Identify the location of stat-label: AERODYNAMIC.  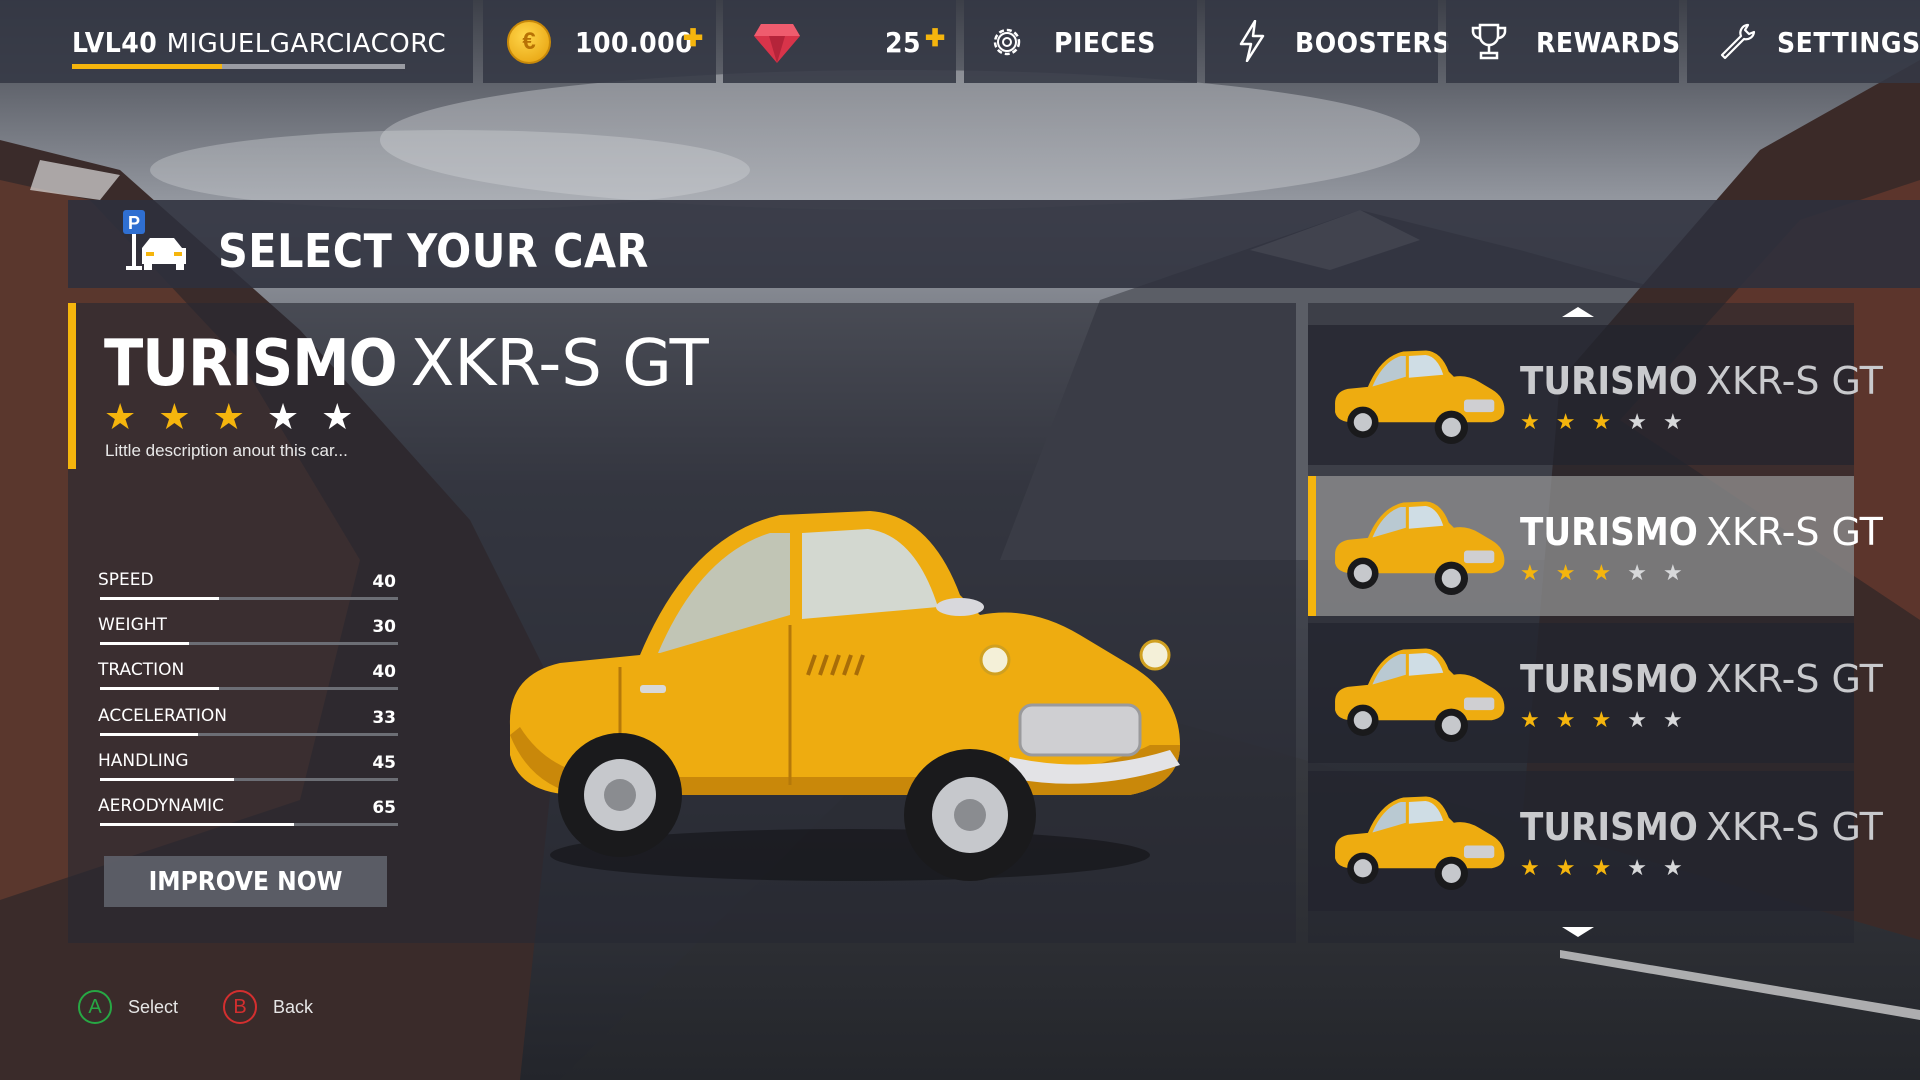
(161, 806).